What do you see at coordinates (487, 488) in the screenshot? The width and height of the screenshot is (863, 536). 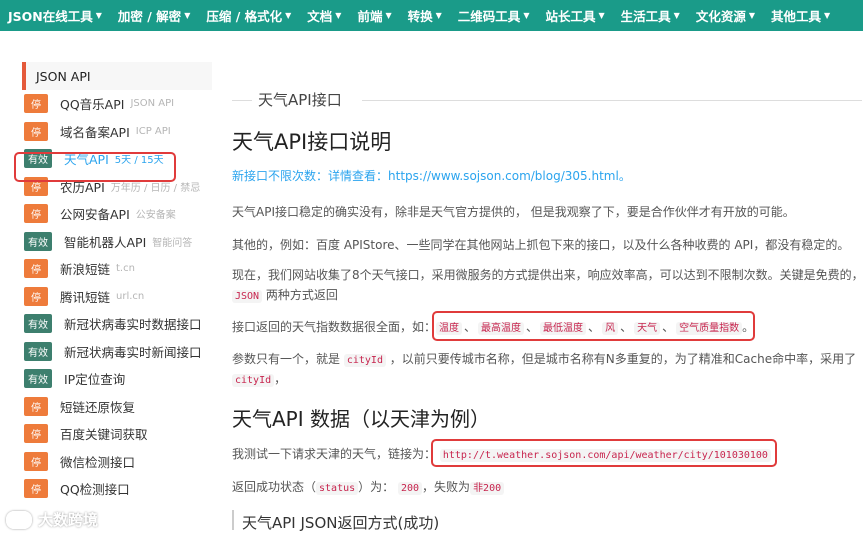 I see `code-fail: 非200` at bounding box center [487, 488].